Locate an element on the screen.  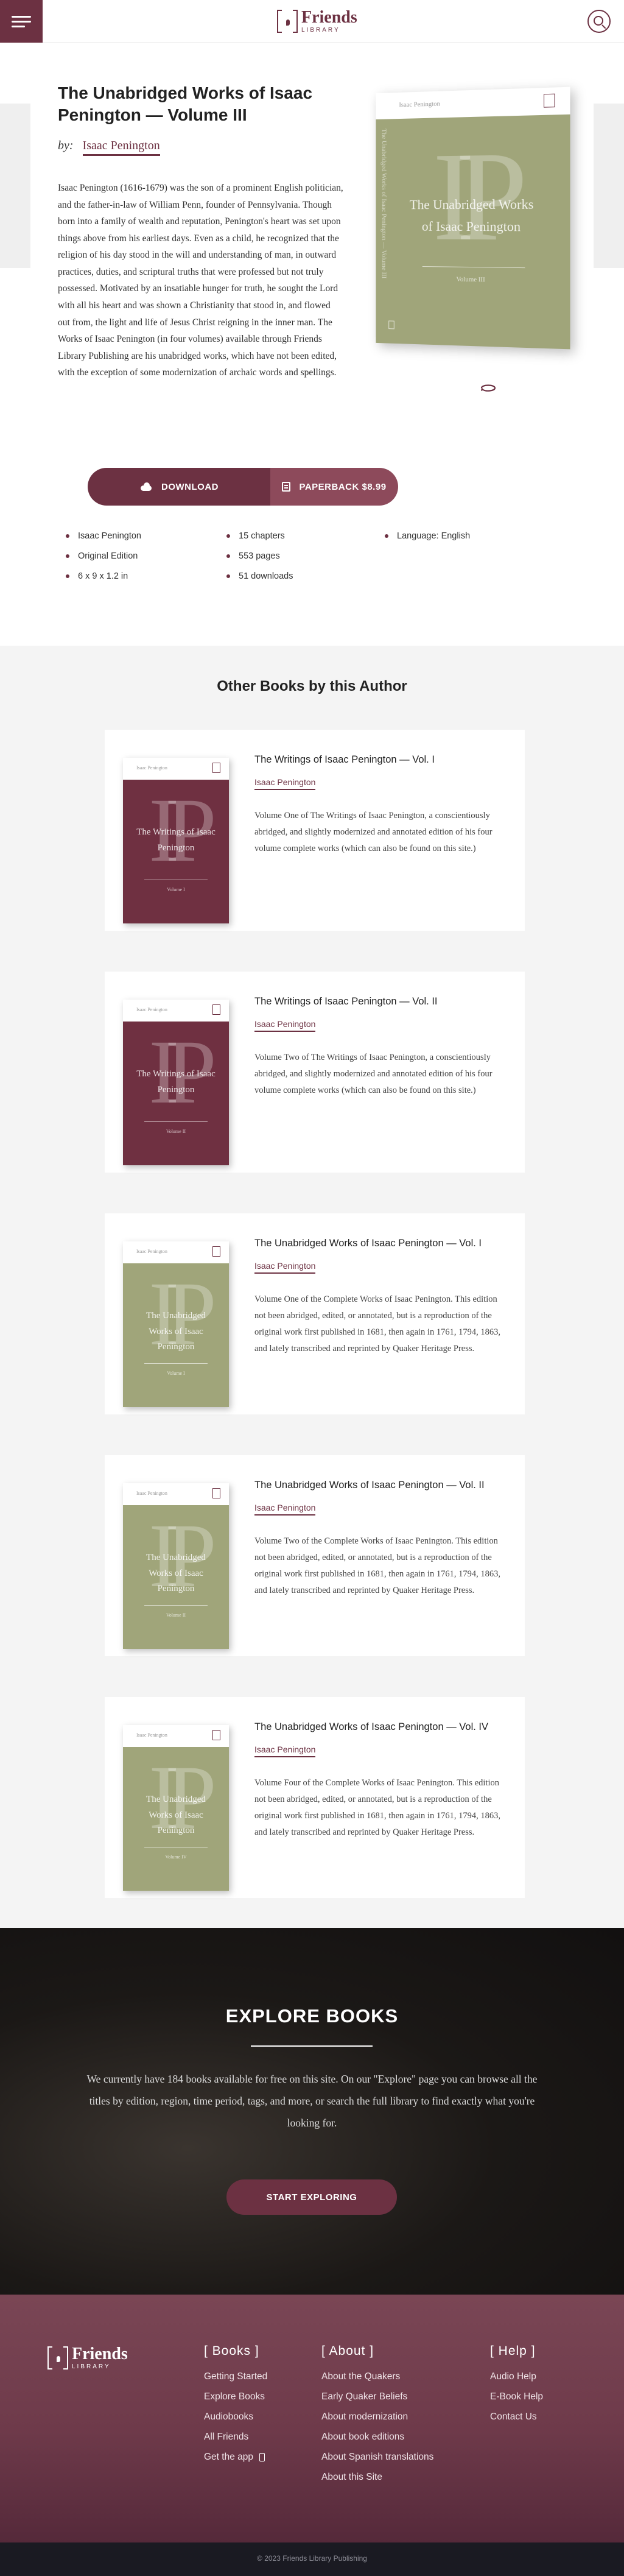
hamburger-menu-icon is located at coordinates (21, 21).